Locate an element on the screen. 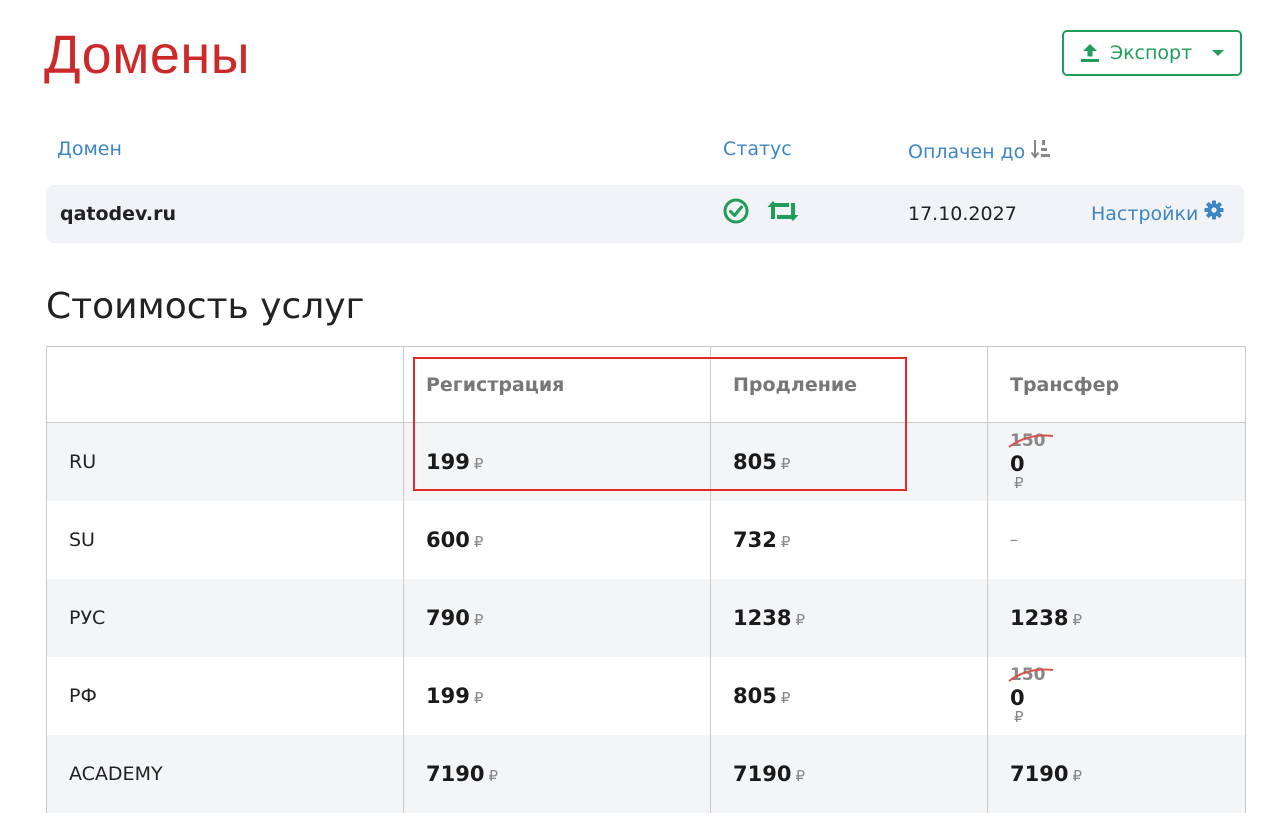  table-row: SU 600 ₽ 732 ₽ – is located at coordinates (646, 539).